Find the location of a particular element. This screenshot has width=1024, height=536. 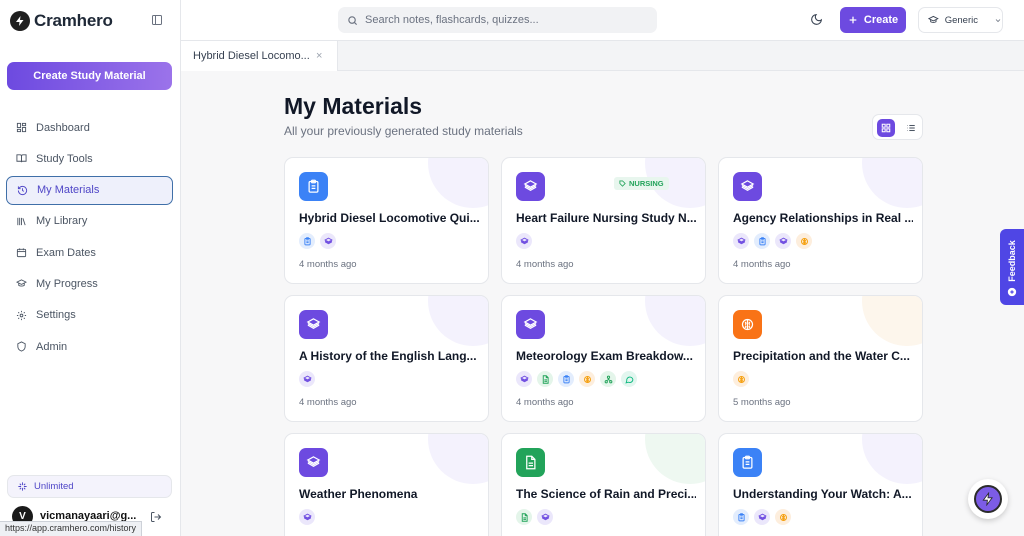

sidebar-item-my-progress: My Progress is located at coordinates (89, 283).